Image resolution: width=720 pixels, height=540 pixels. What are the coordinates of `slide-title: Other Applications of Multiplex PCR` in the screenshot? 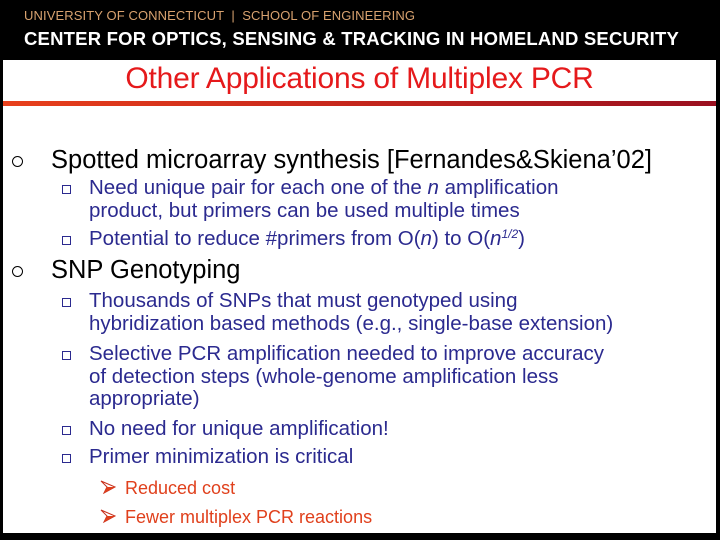 It's located at (359, 78).